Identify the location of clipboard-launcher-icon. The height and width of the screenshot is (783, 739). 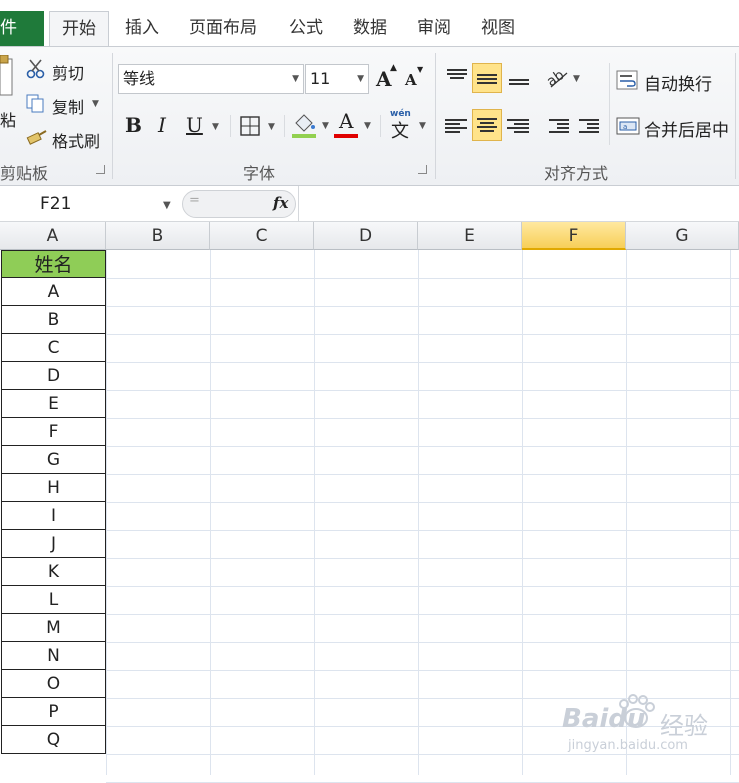
(100, 169).